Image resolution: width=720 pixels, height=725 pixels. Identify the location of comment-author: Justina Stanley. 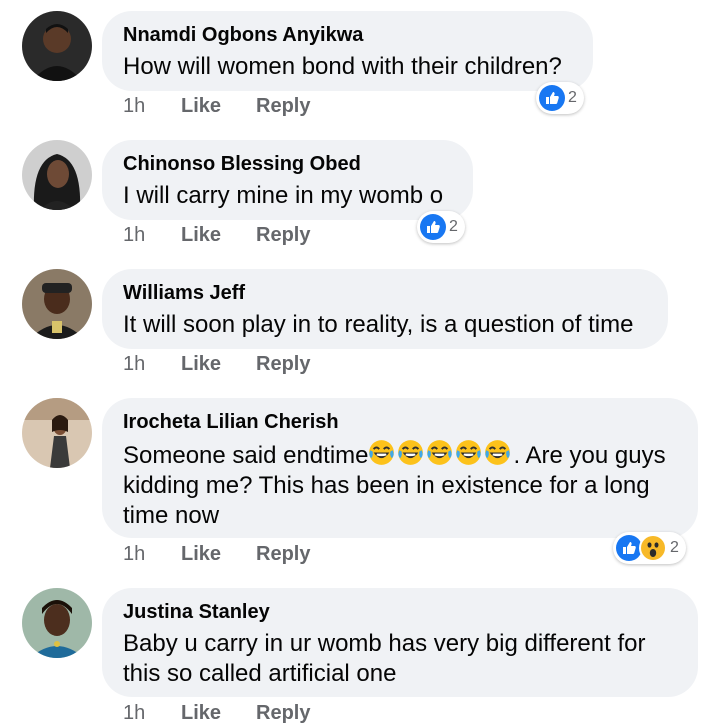
(399, 612).